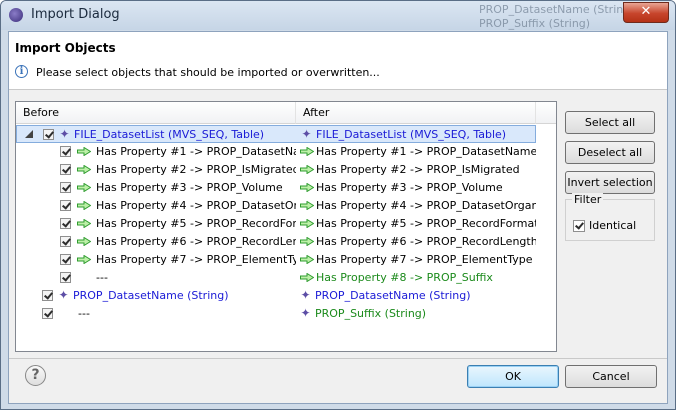  Describe the element at coordinates (610, 152) in the screenshot. I see `deselect-all-button: Deselect all` at that location.